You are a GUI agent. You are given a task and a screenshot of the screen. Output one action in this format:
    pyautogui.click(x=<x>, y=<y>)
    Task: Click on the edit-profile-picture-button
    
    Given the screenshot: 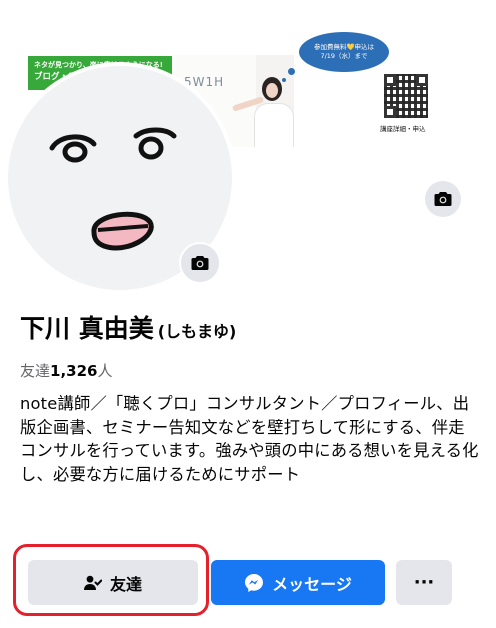 What is the action you would take?
    pyautogui.click(x=200, y=263)
    